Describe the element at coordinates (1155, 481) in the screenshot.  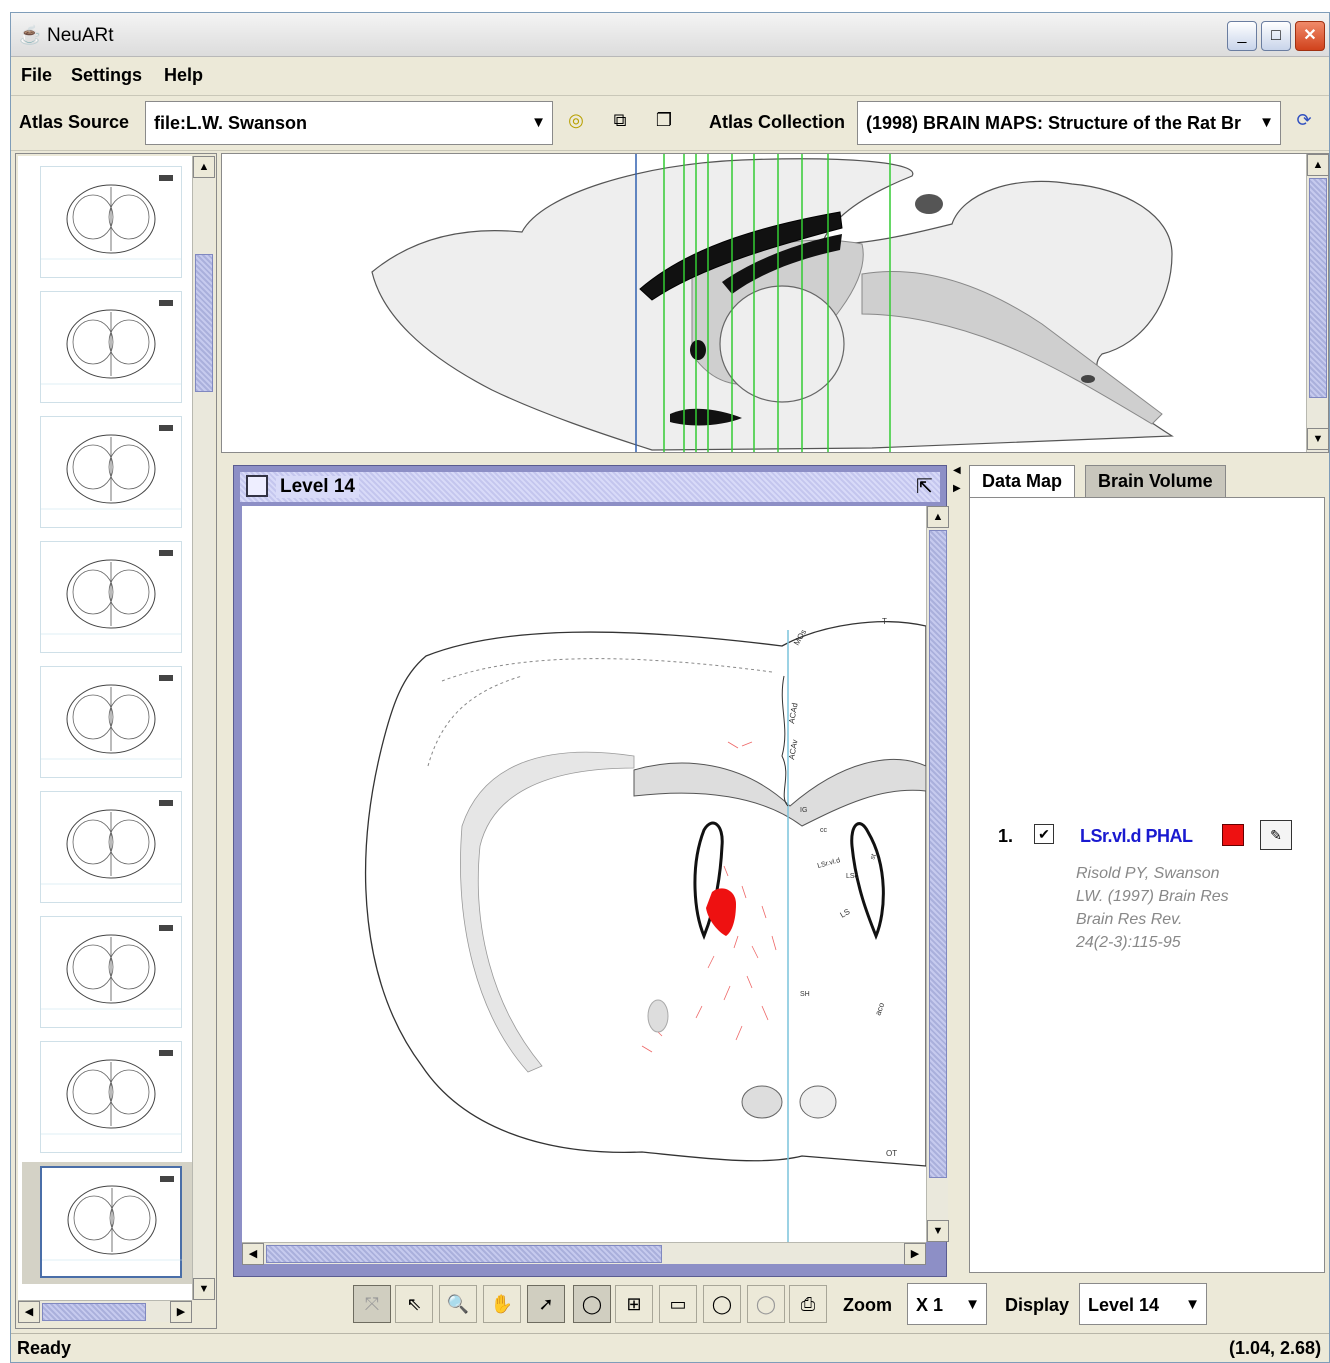
I see `tab-brain-volume: Brain Volume` at that location.